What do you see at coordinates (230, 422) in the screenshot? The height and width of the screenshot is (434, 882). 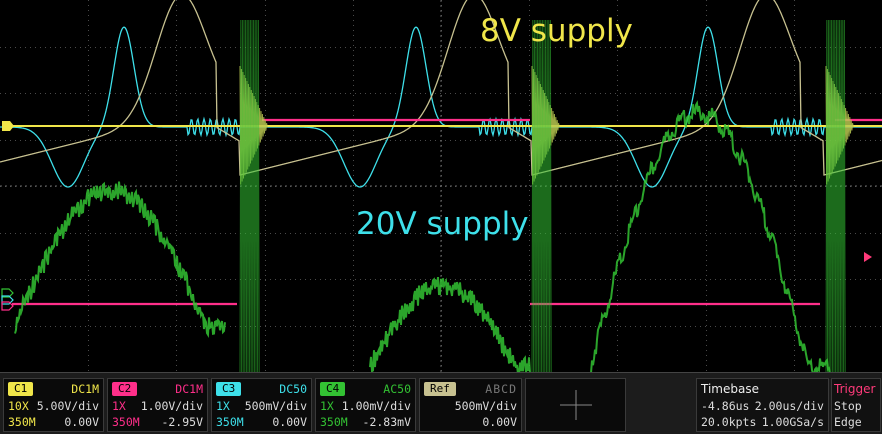 I see `channel-3-bandwidth: 350M` at bounding box center [230, 422].